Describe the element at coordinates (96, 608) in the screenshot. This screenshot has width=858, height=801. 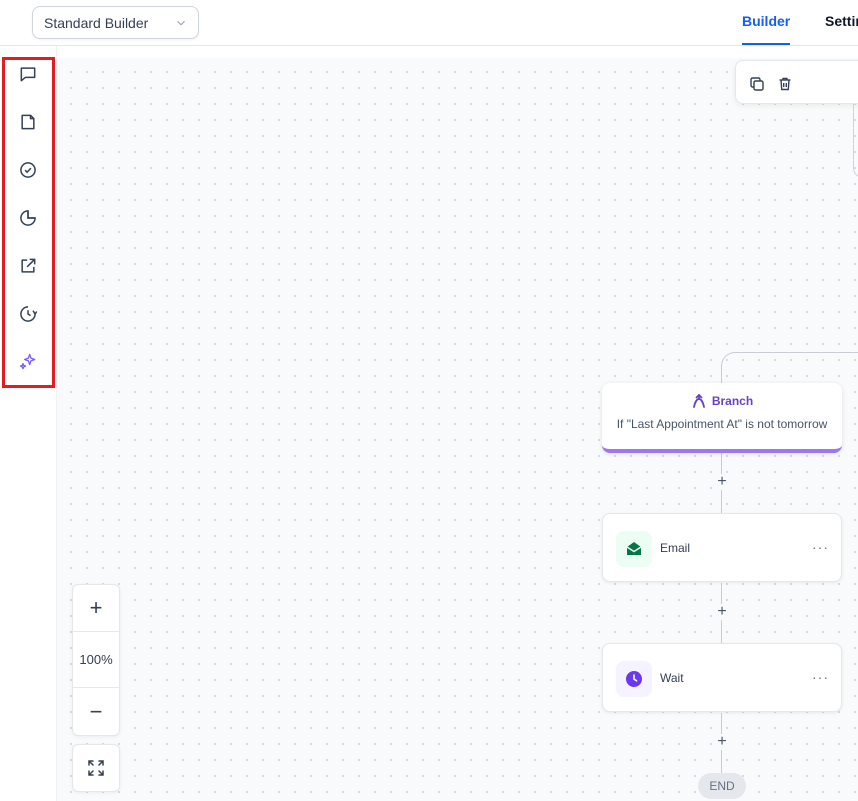
I see `zoom-in-button: +` at that location.